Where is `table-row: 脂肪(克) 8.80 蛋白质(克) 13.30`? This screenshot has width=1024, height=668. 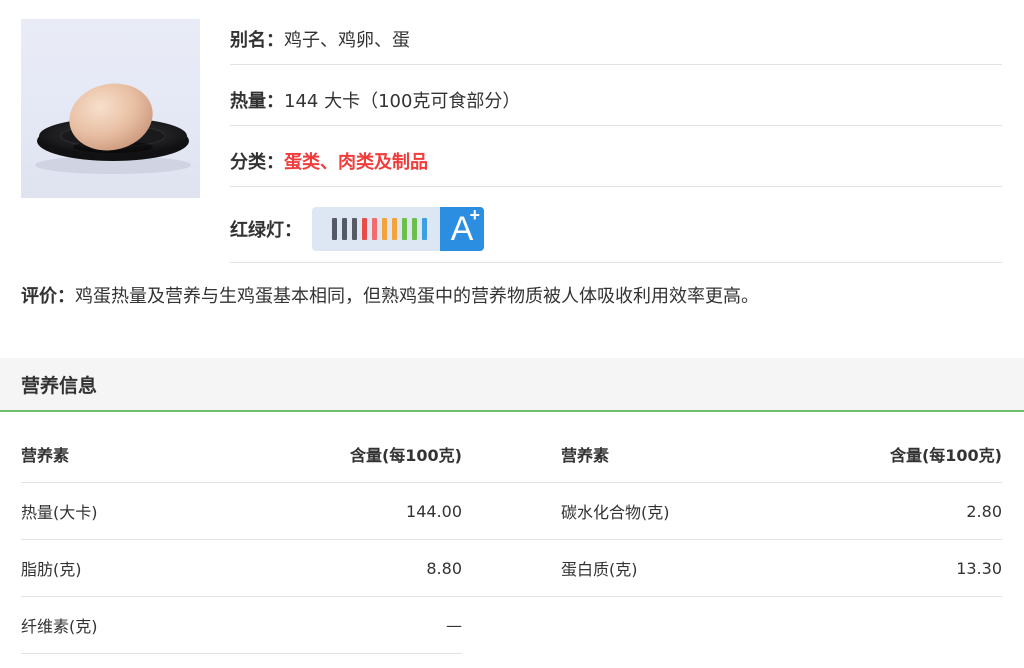
table-row: 脂肪(克) 8.80 蛋白质(克) 13.30 is located at coordinates (511, 568).